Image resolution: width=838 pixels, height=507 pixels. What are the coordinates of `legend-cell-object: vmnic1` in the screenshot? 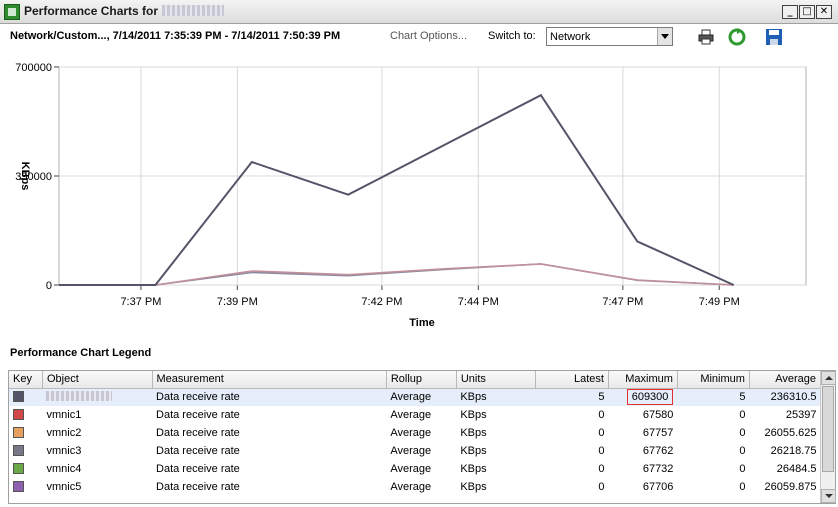 It's located at (64, 415).